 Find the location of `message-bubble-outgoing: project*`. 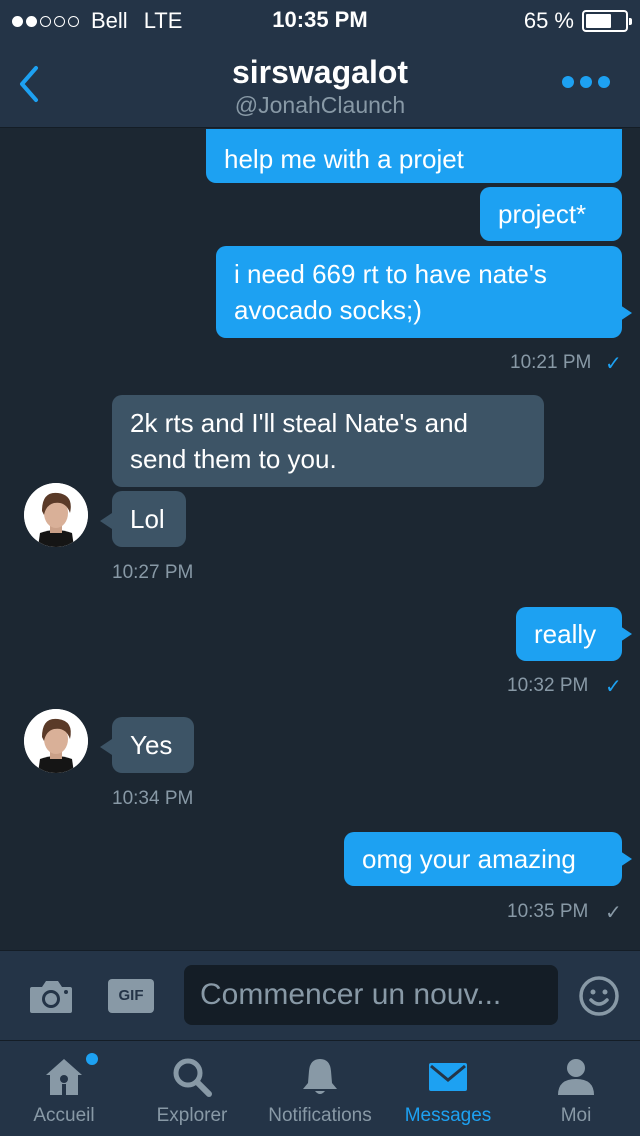

message-bubble-outgoing: project* is located at coordinates (551, 214).